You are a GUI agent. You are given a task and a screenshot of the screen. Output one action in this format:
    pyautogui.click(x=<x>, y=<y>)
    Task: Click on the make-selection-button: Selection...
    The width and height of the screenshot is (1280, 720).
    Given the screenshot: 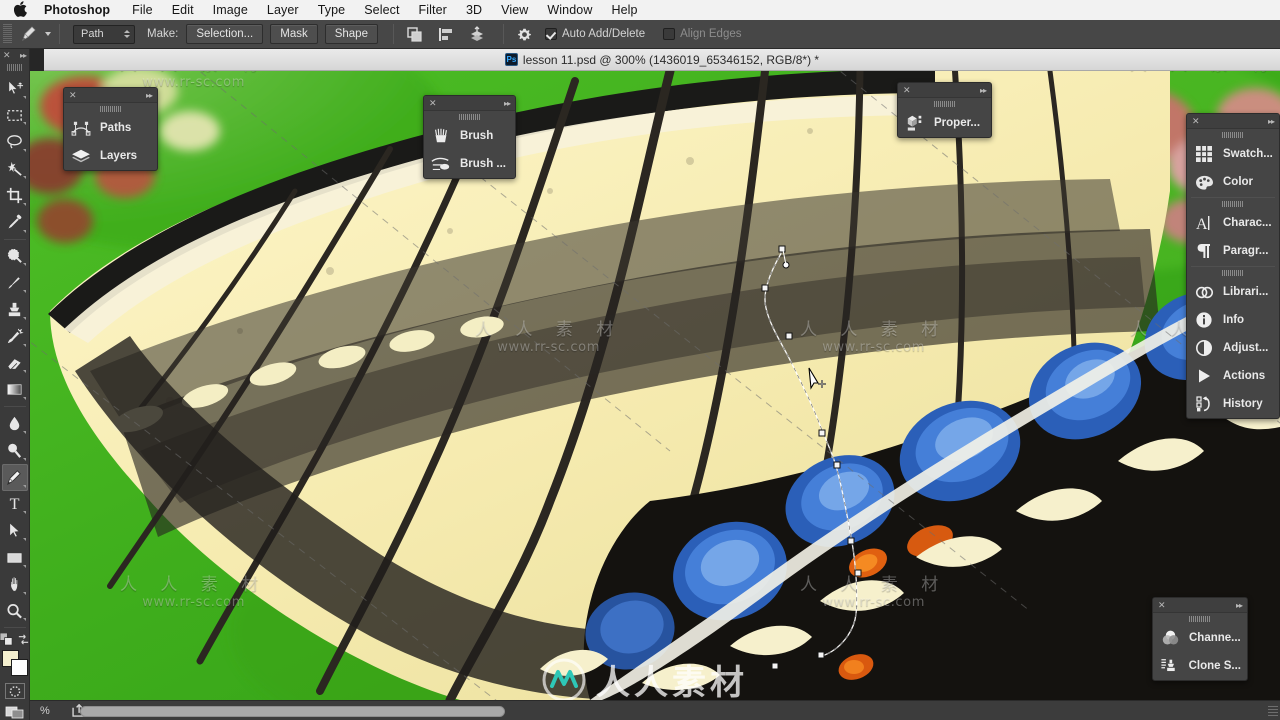 What is the action you would take?
    pyautogui.click(x=225, y=34)
    